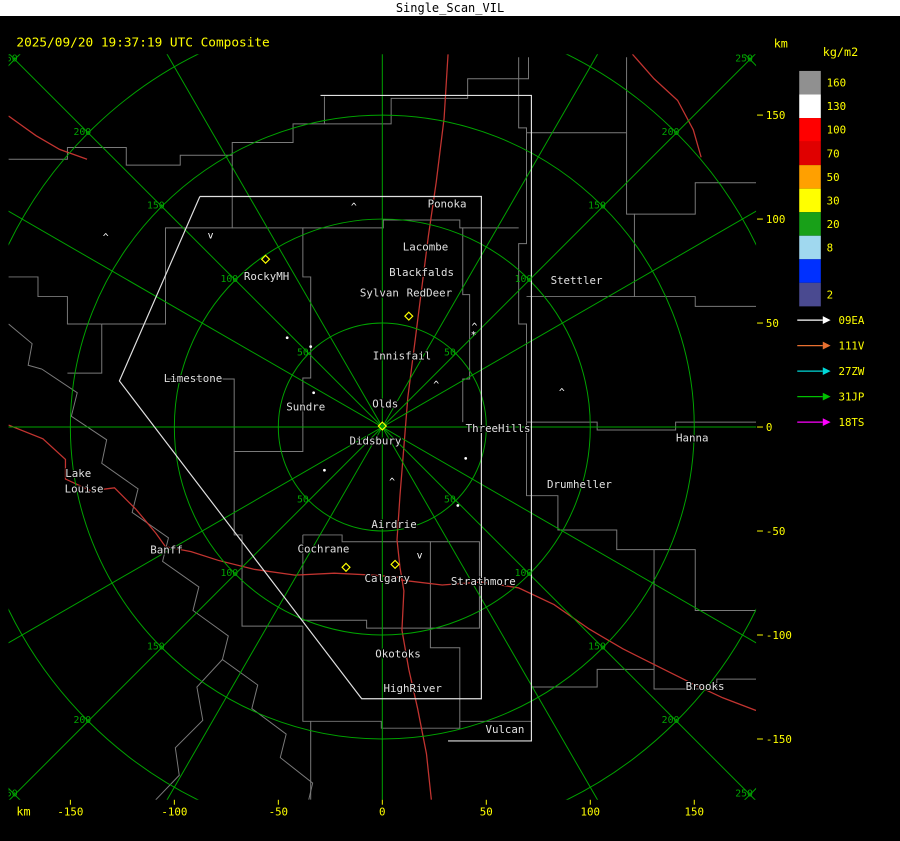 Image resolution: width=900 pixels, height=841 pixels. I want to click on storm-track-id: 111V, so click(851, 346).